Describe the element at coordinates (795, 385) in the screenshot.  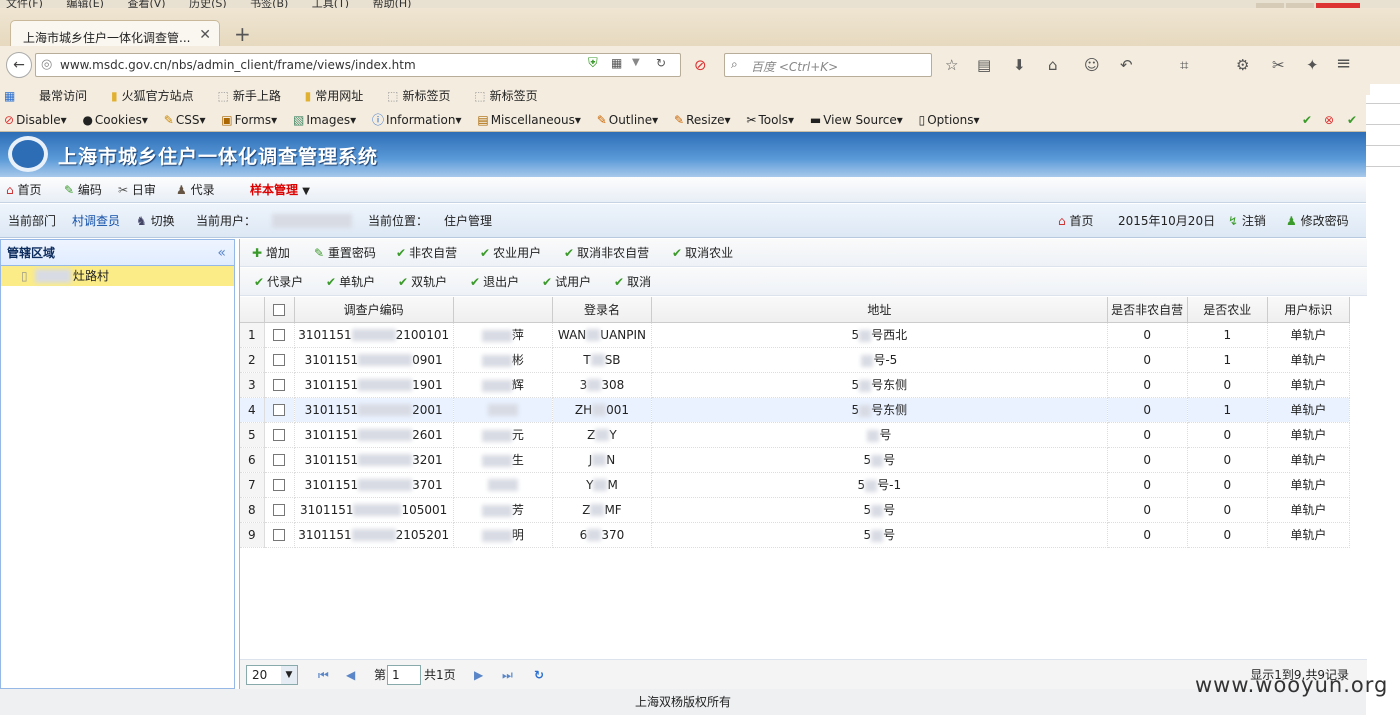
I see `table-row: 3 3101151 1901 辉 3 308 5 号东侧 0 0 单轨户` at that location.